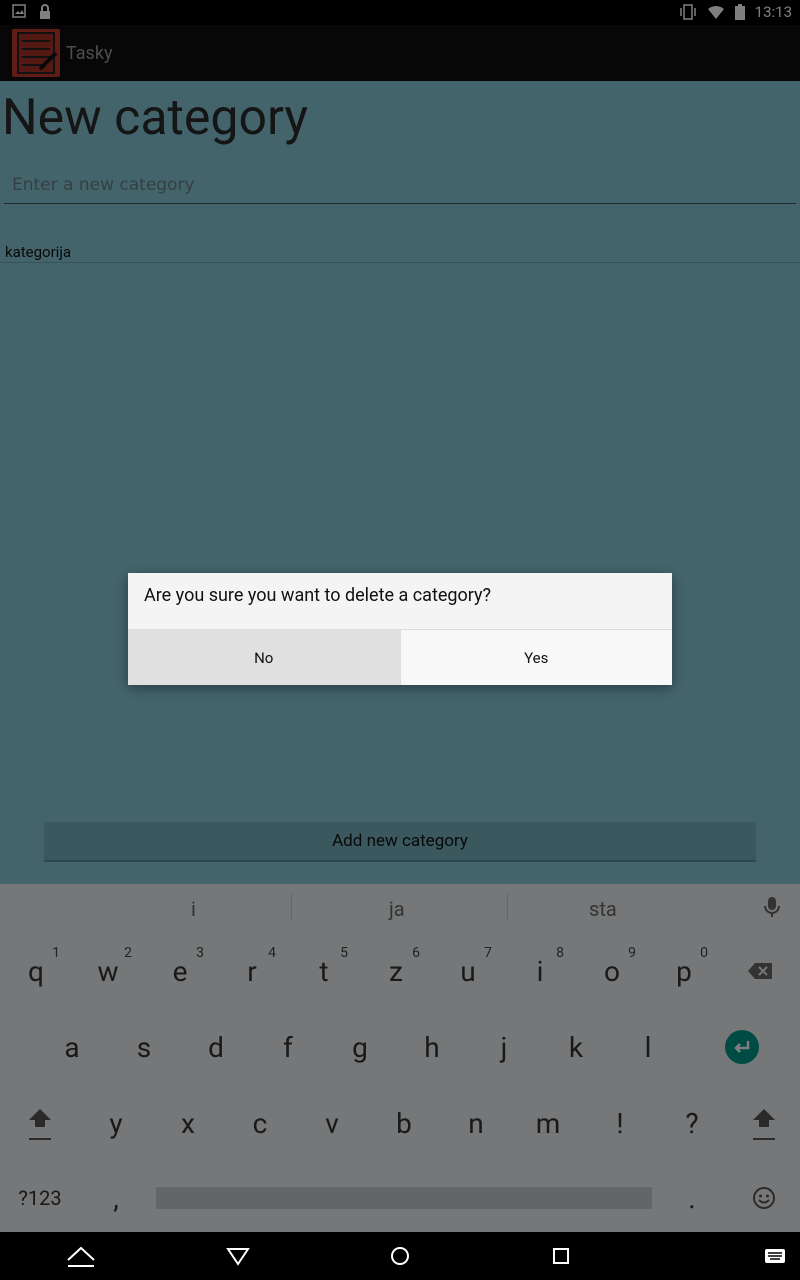 This screenshot has height=1280, width=800. What do you see at coordinates (238, 1258) in the screenshot?
I see `back-icon` at bounding box center [238, 1258].